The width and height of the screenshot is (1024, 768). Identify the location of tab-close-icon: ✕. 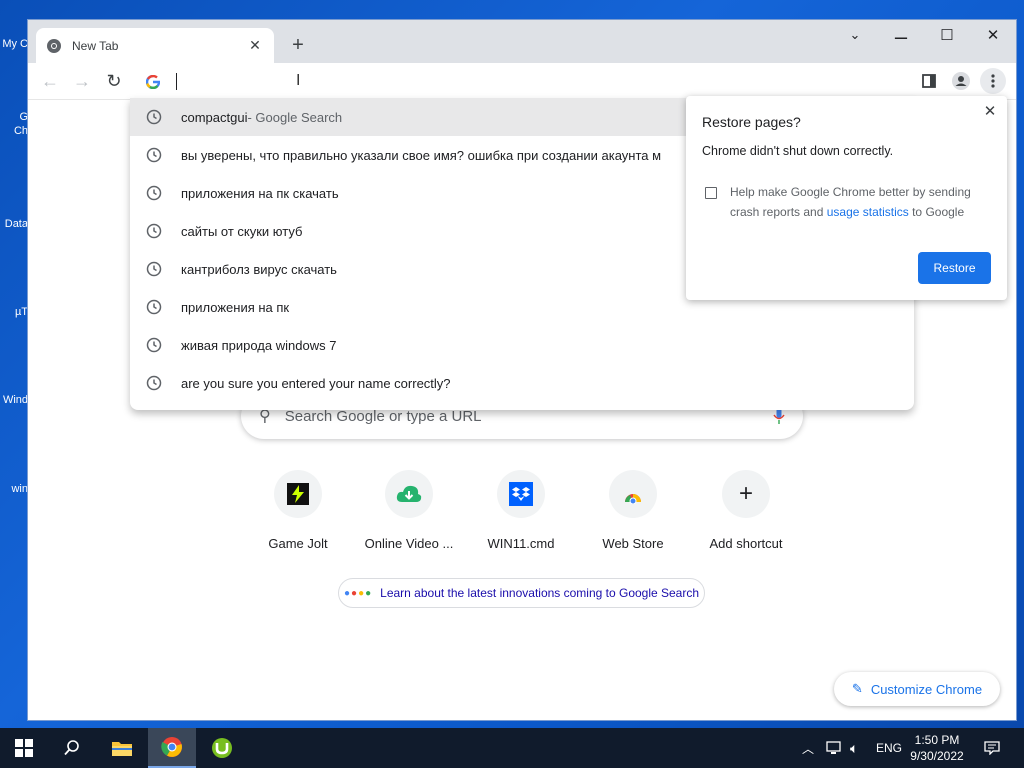
(255, 46).